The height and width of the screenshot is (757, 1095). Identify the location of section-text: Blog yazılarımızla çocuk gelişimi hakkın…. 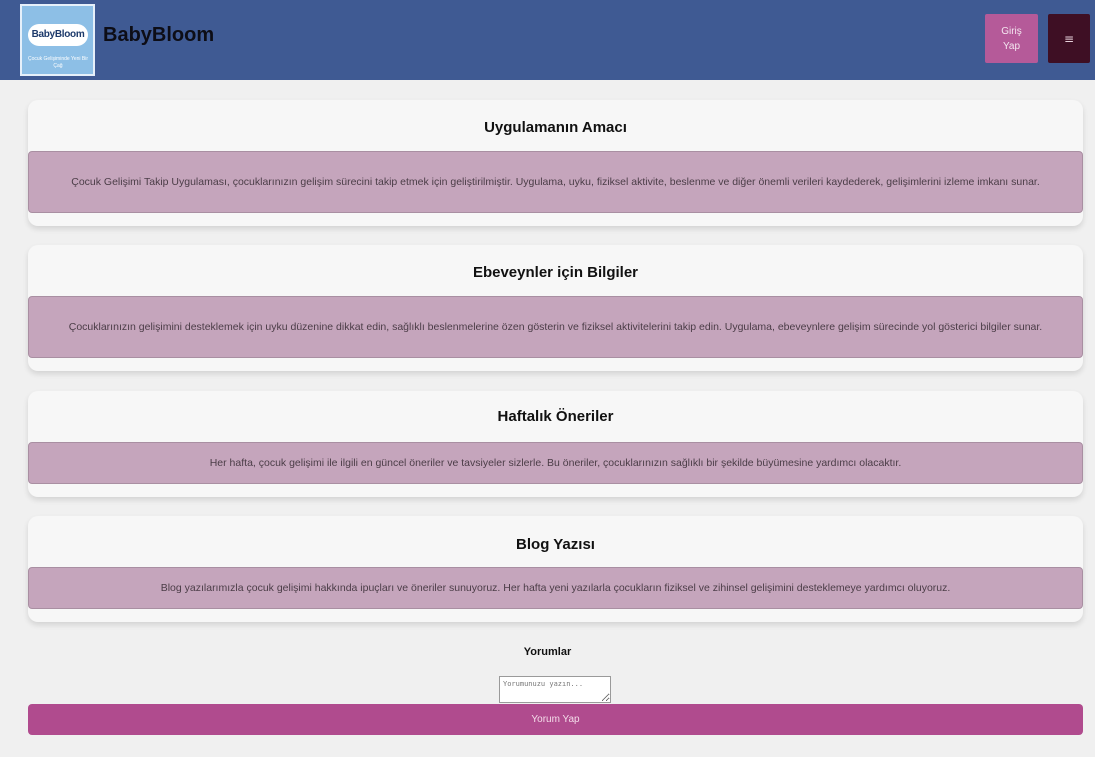
(555, 588).